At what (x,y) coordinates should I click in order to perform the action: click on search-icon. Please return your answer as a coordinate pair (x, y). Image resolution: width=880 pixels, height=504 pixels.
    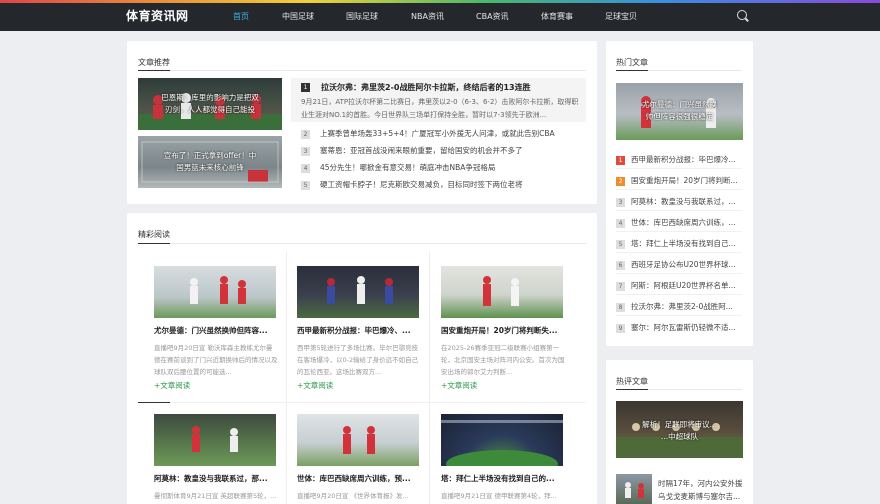
    Looking at the image, I should click on (742, 15).